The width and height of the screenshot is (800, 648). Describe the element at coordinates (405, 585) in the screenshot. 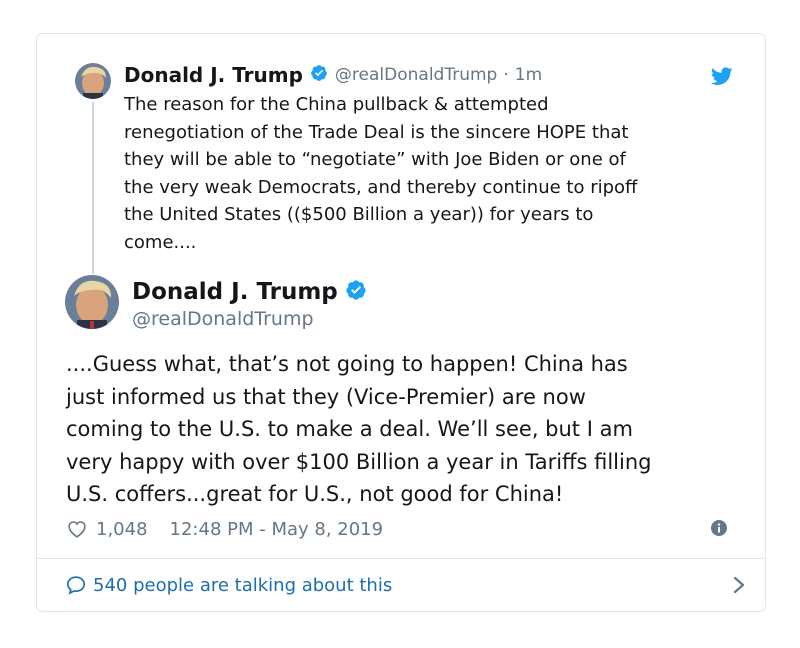

I see `conversation-link: 540 people are talking about this` at that location.